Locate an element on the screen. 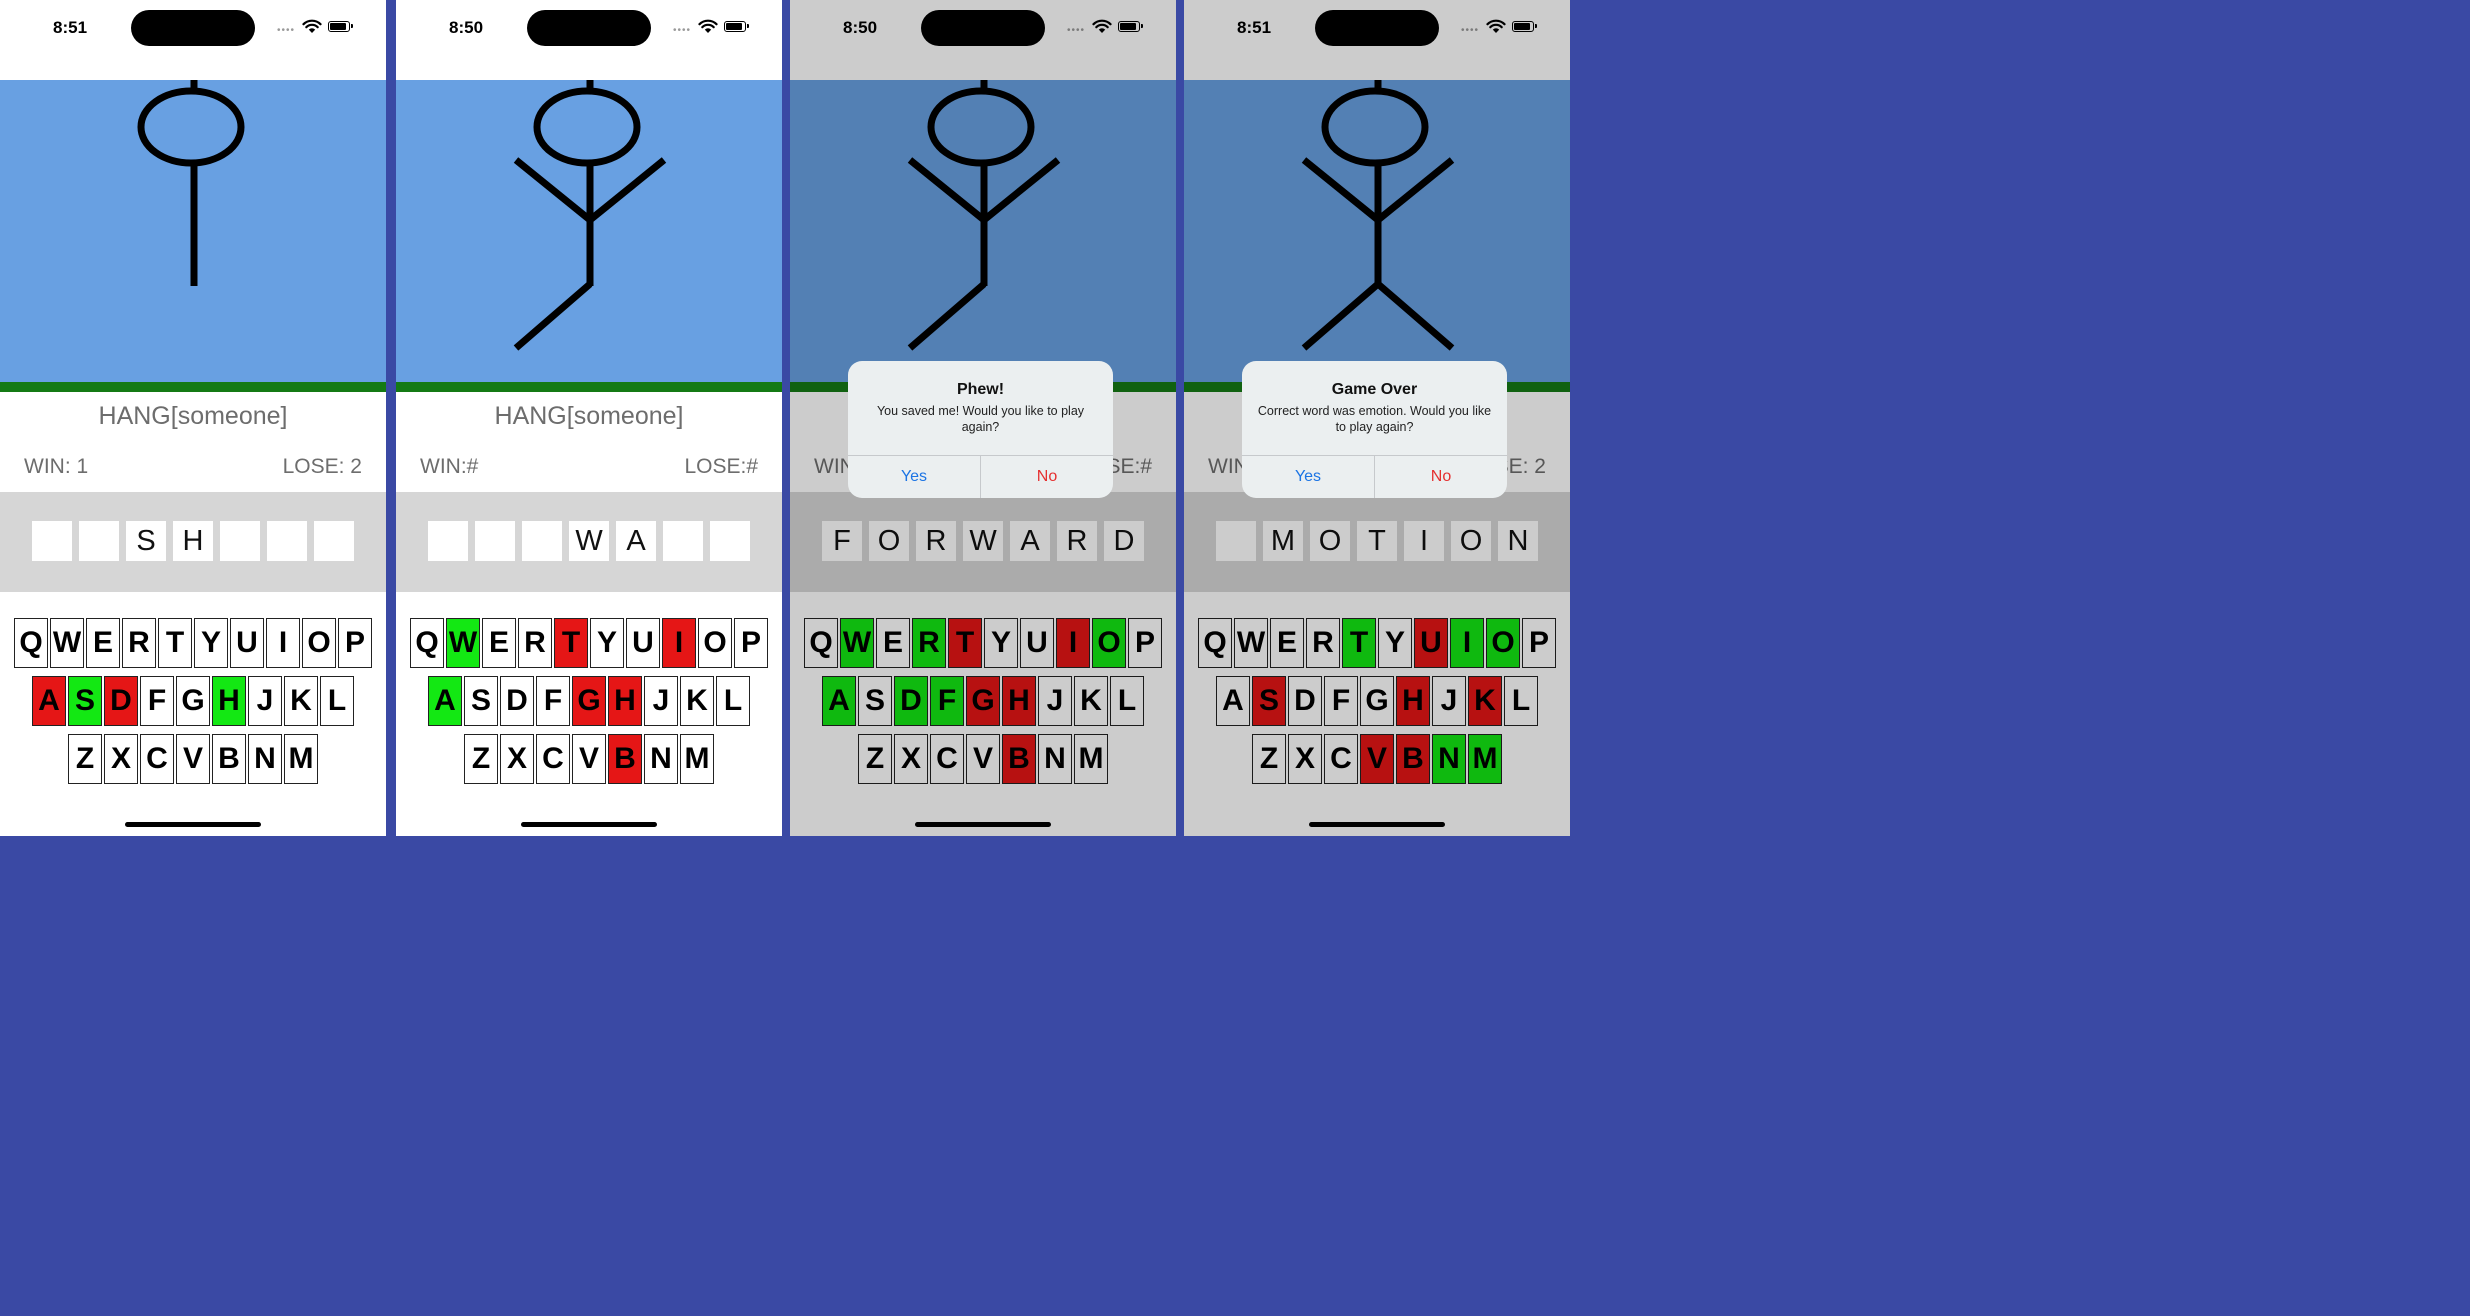 Image resolution: width=2470 pixels, height=1316 pixels. status-time: 8:50 is located at coordinates (466, 27).